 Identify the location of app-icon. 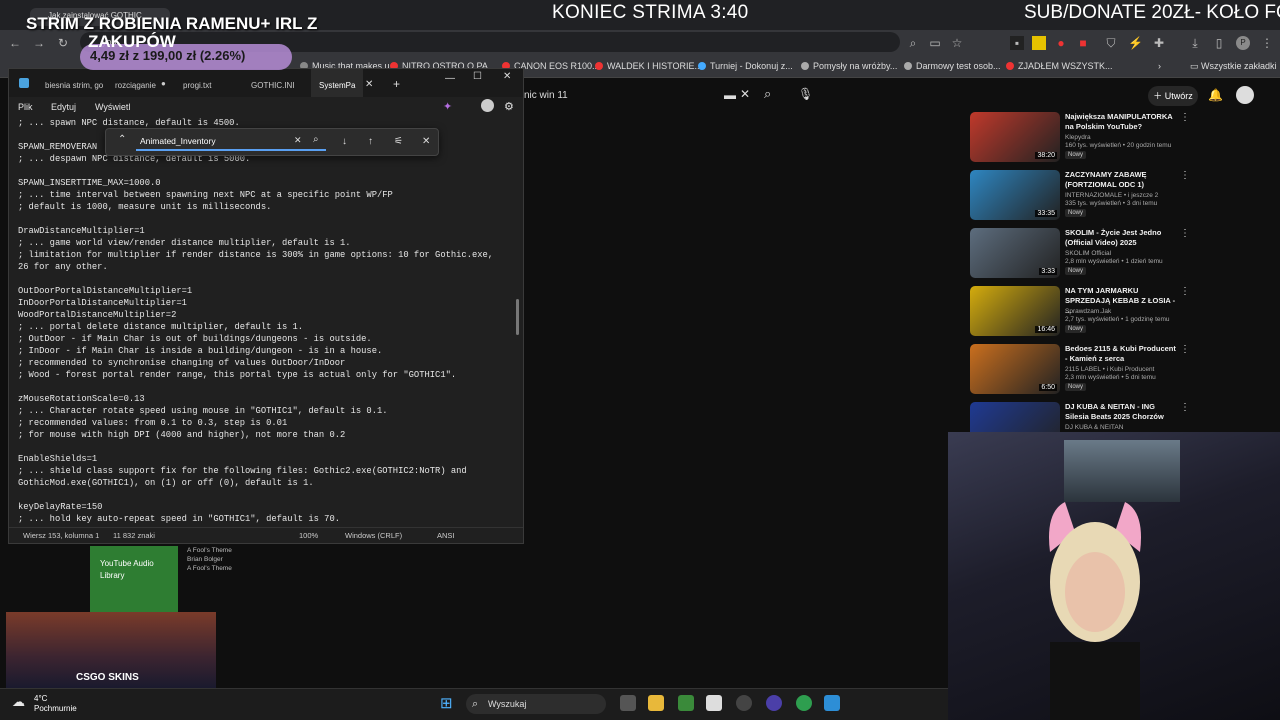
(774, 703).